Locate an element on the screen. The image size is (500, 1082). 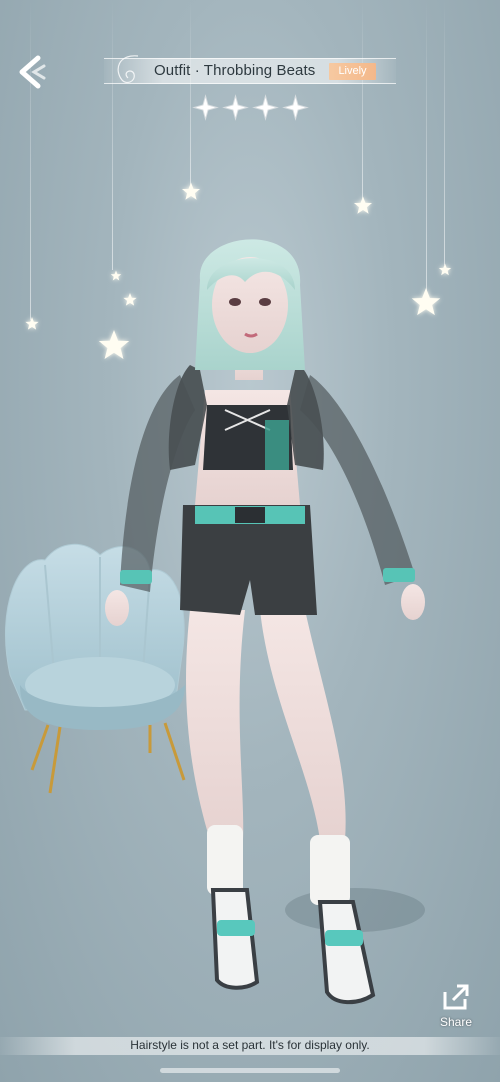
share-label: Share is located at coordinates (456, 1022).